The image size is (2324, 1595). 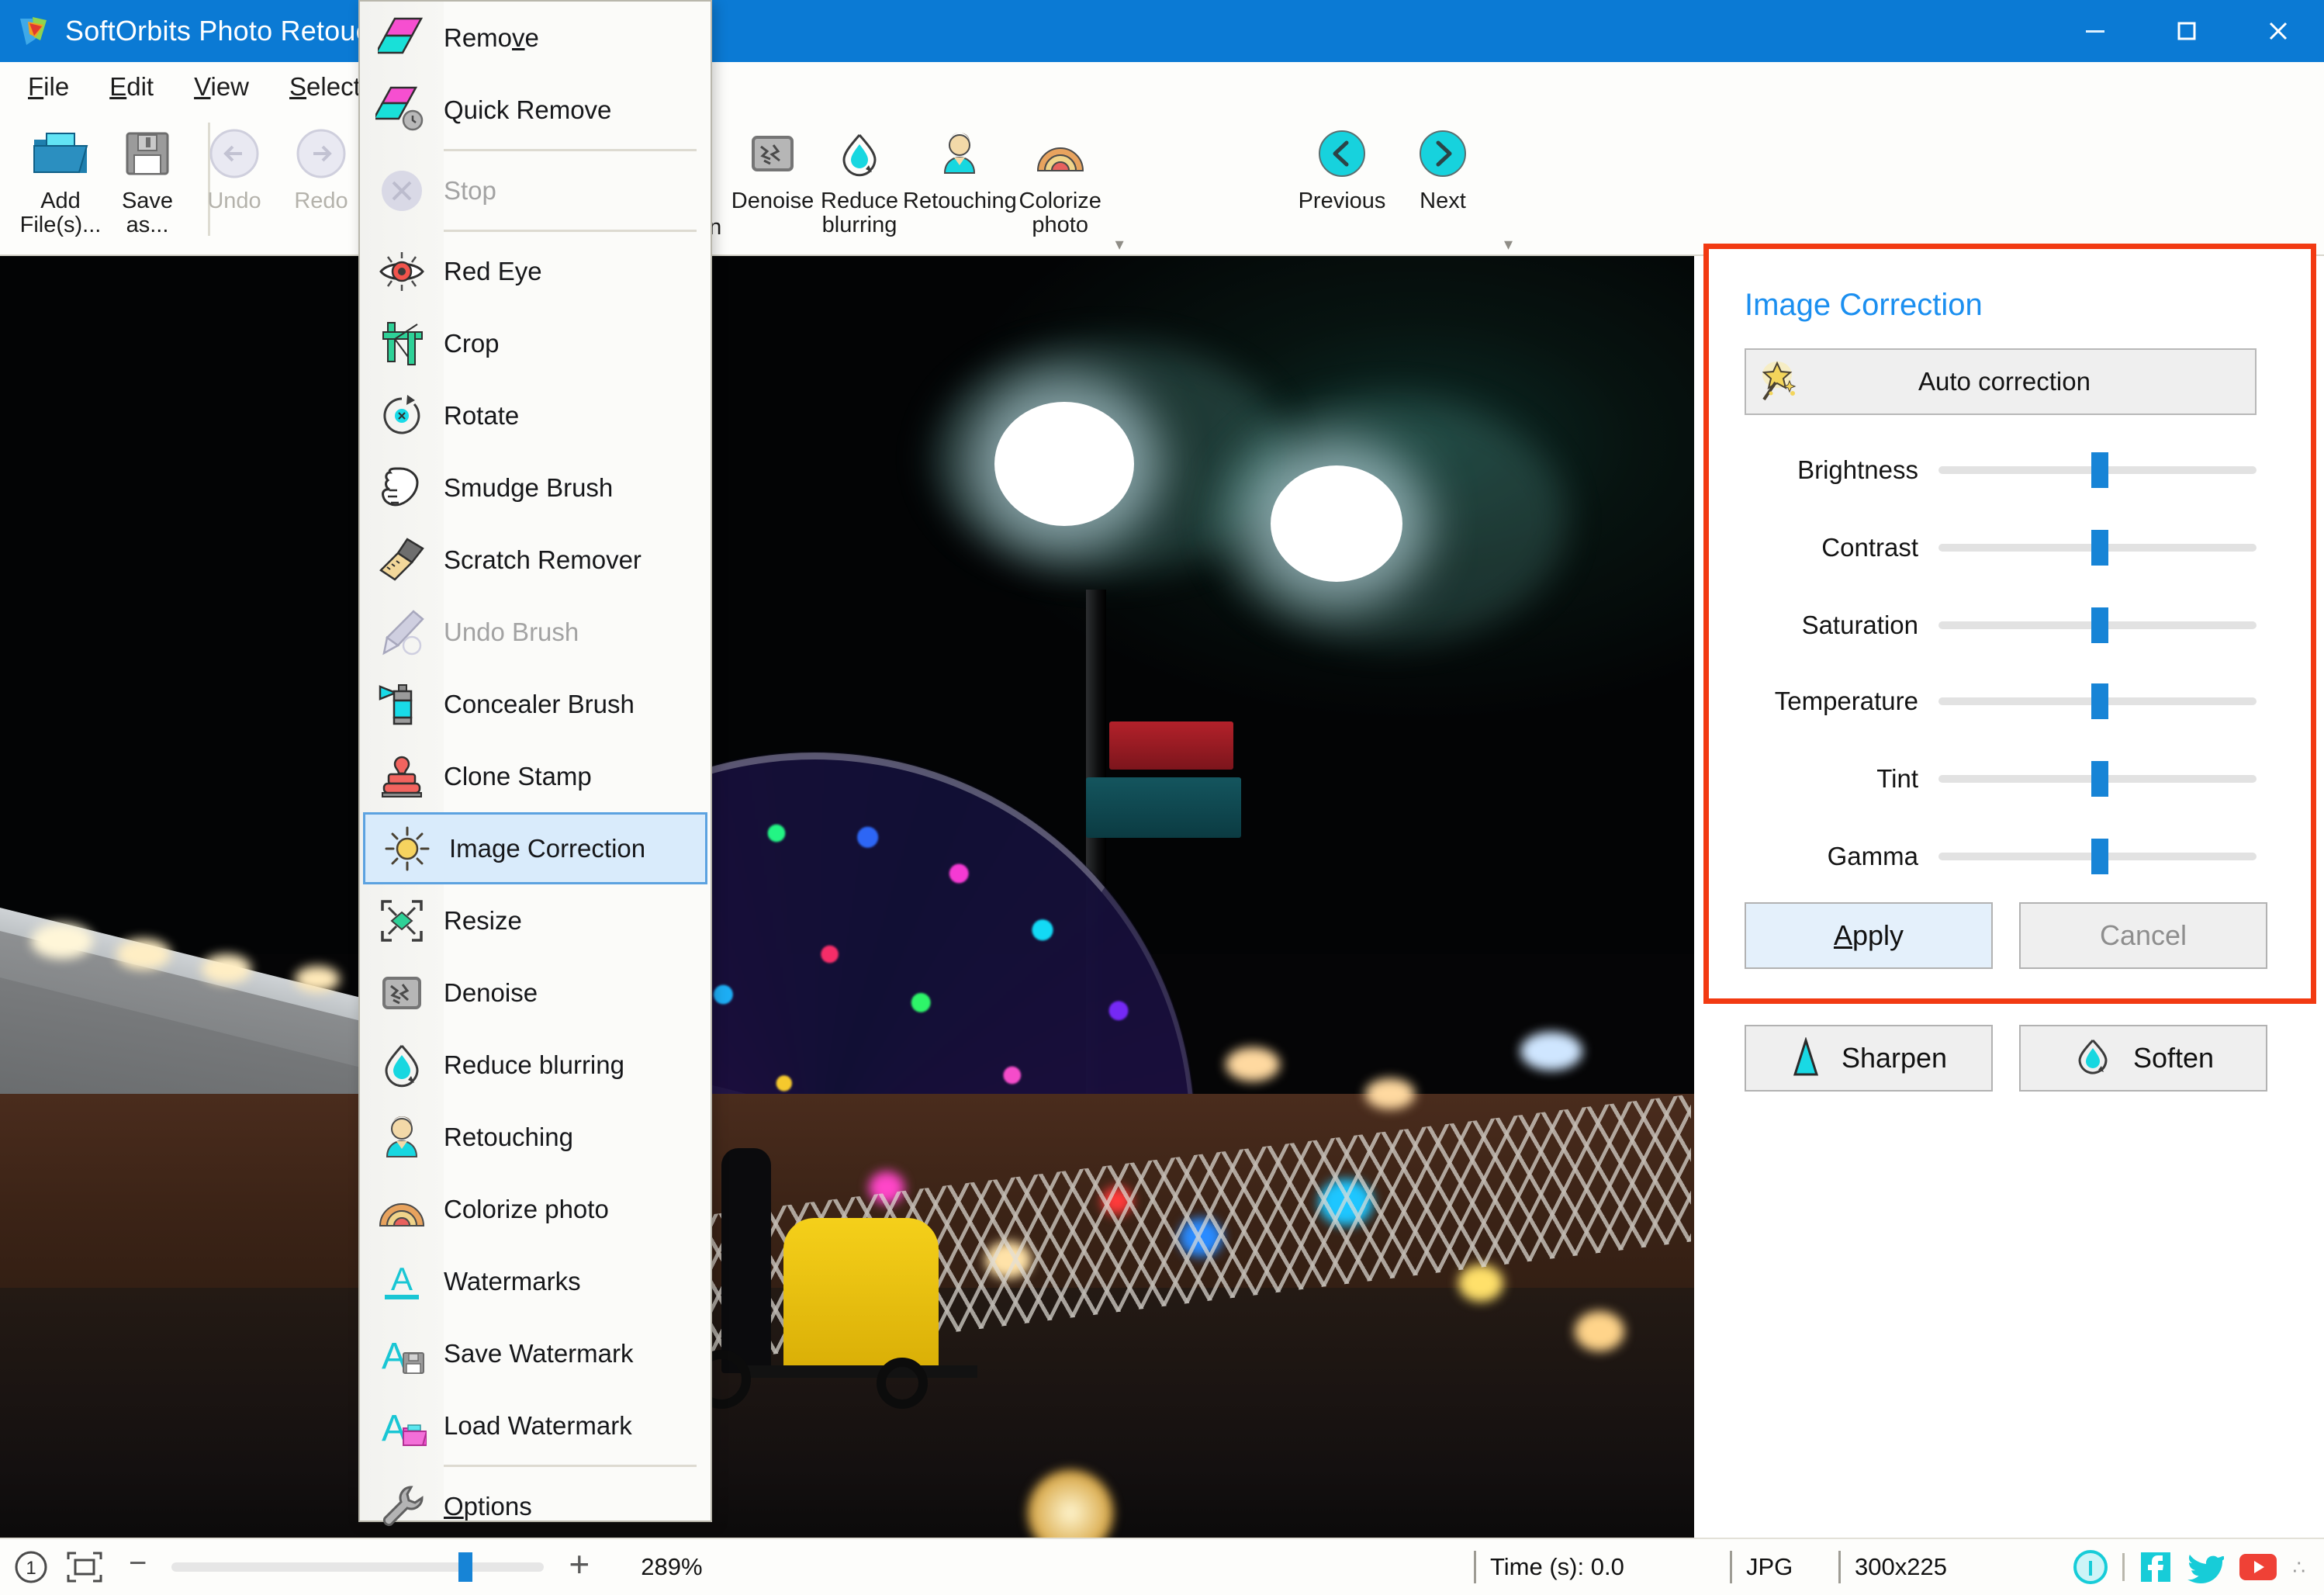 What do you see at coordinates (48, 87) in the screenshot?
I see `menu-file: File` at bounding box center [48, 87].